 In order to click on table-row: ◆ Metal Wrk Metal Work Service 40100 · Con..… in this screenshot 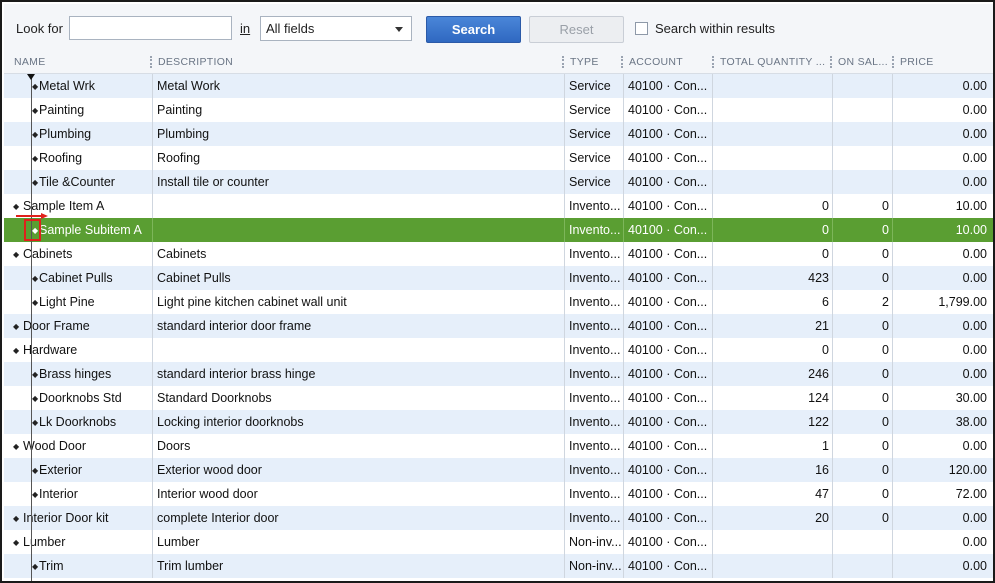, I will do `click(498, 86)`.